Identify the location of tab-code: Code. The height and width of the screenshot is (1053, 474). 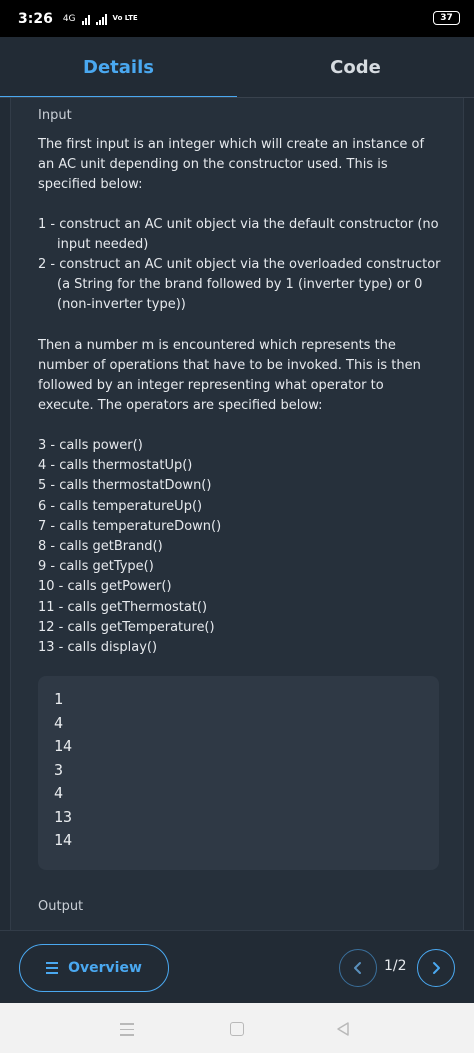
(355, 67).